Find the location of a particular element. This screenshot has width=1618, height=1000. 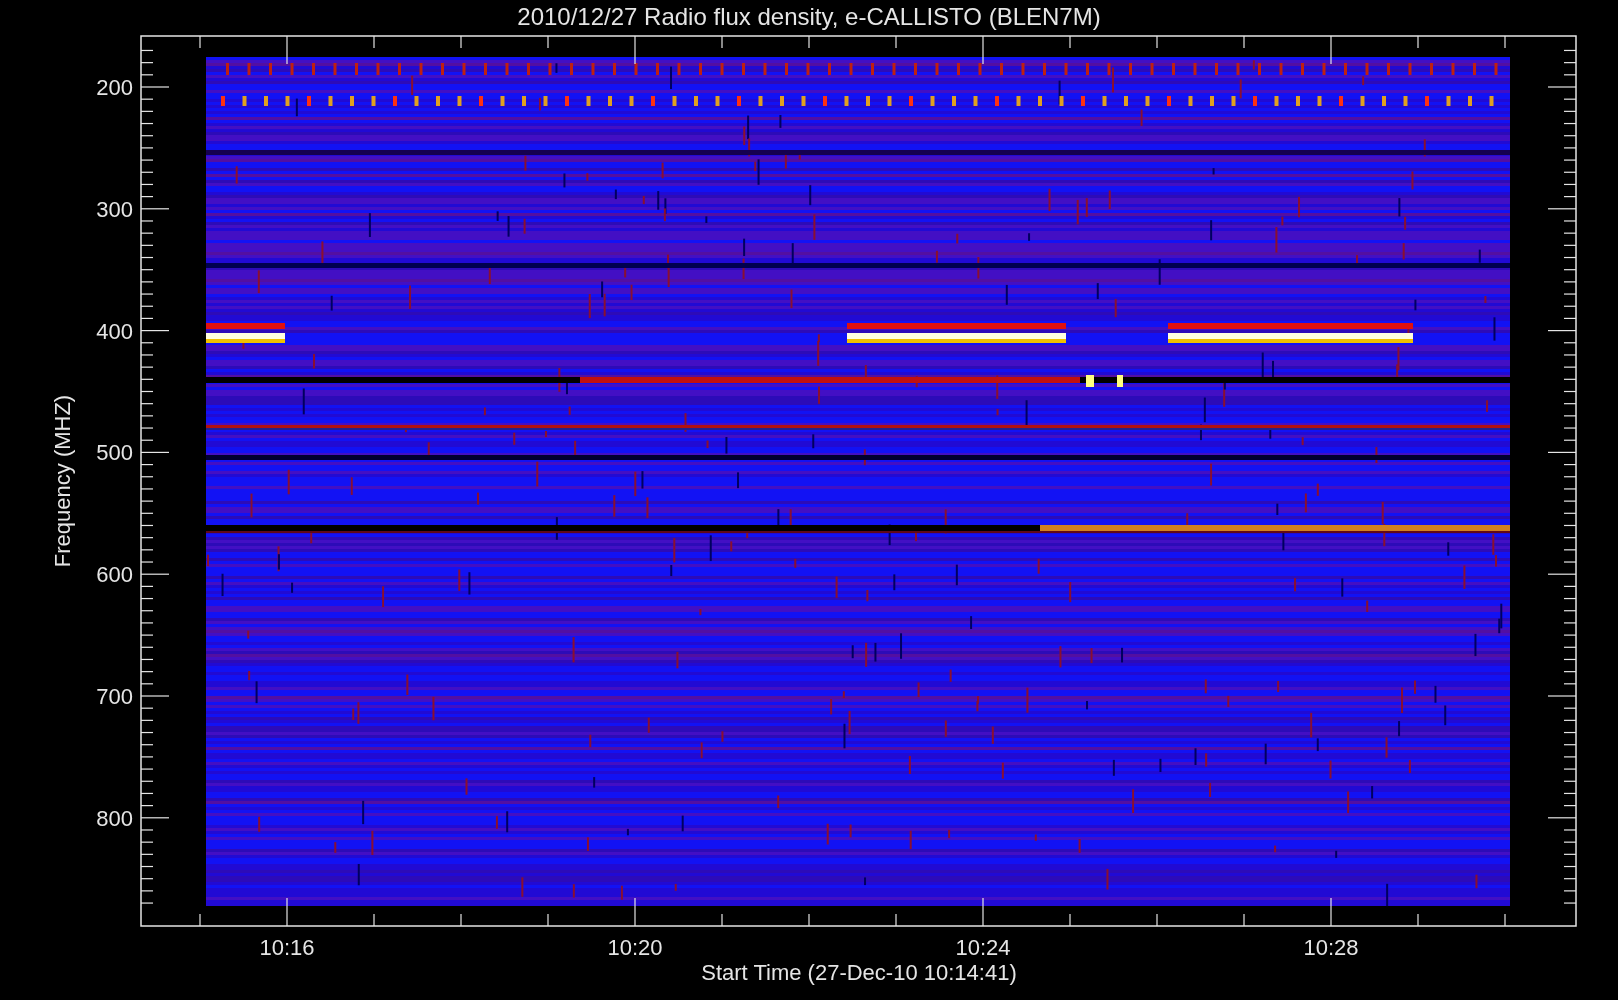

x-axis-label: Start Time (27-Dec-10 10:14:41) is located at coordinates (859, 972).